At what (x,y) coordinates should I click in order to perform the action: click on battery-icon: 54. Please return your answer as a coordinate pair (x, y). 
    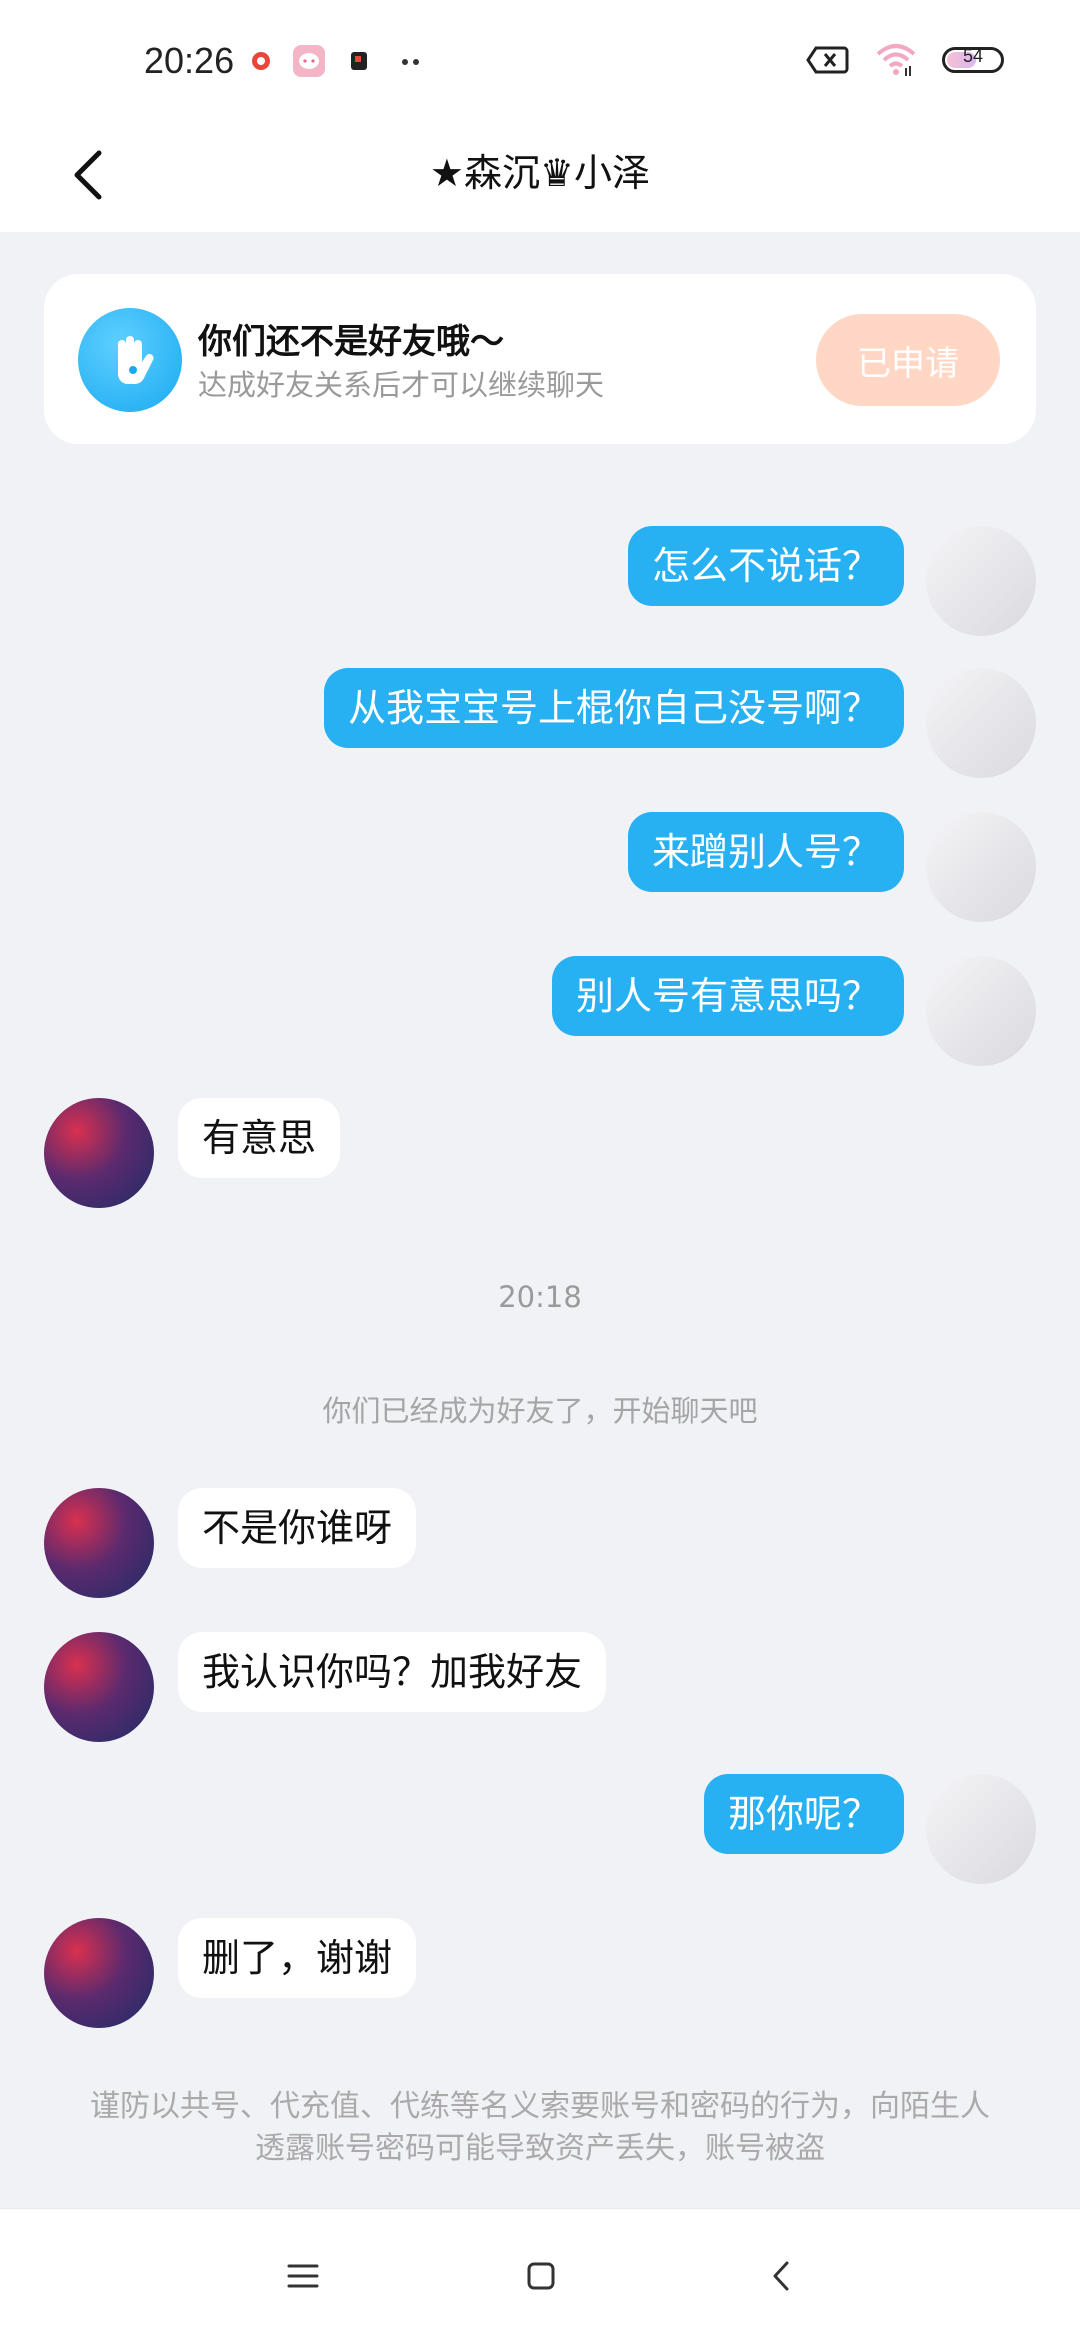
    Looking at the image, I should click on (973, 60).